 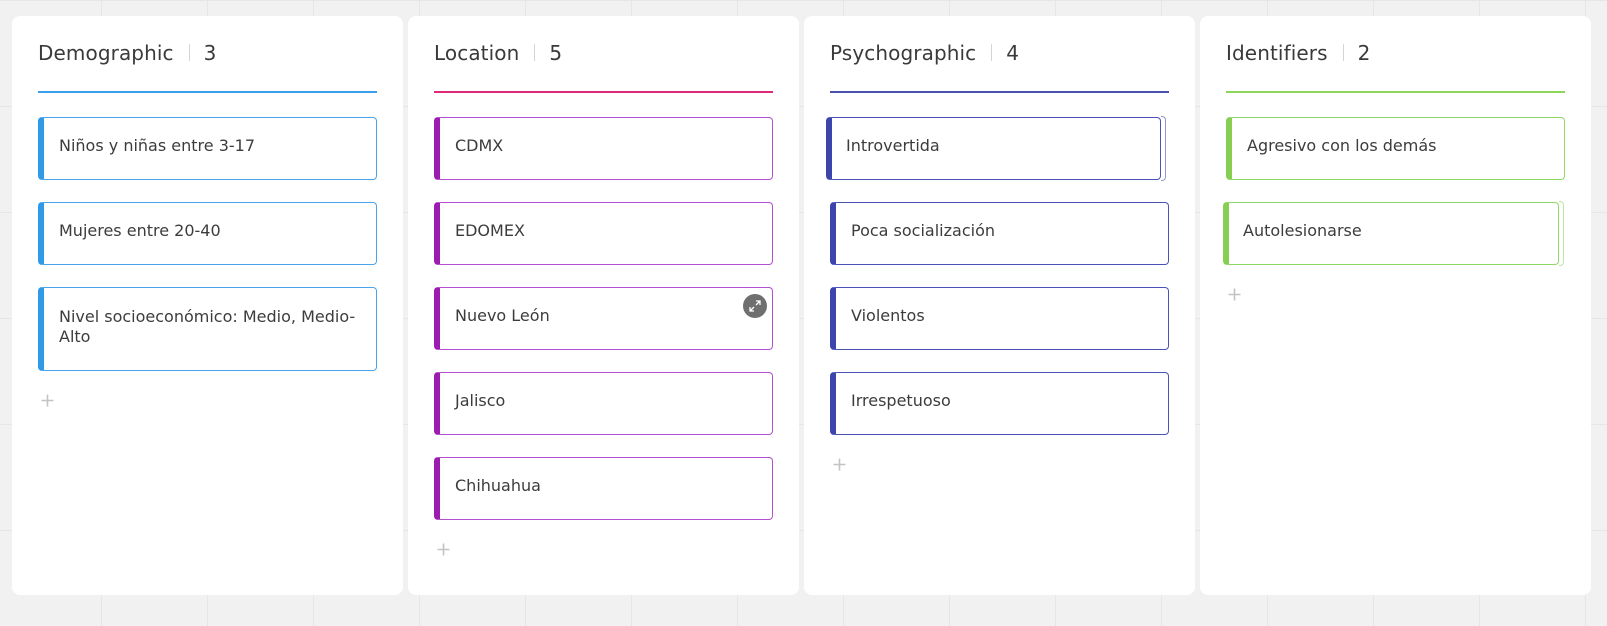 What do you see at coordinates (999, 403) in the screenshot?
I see `card: Irrespetuoso` at bounding box center [999, 403].